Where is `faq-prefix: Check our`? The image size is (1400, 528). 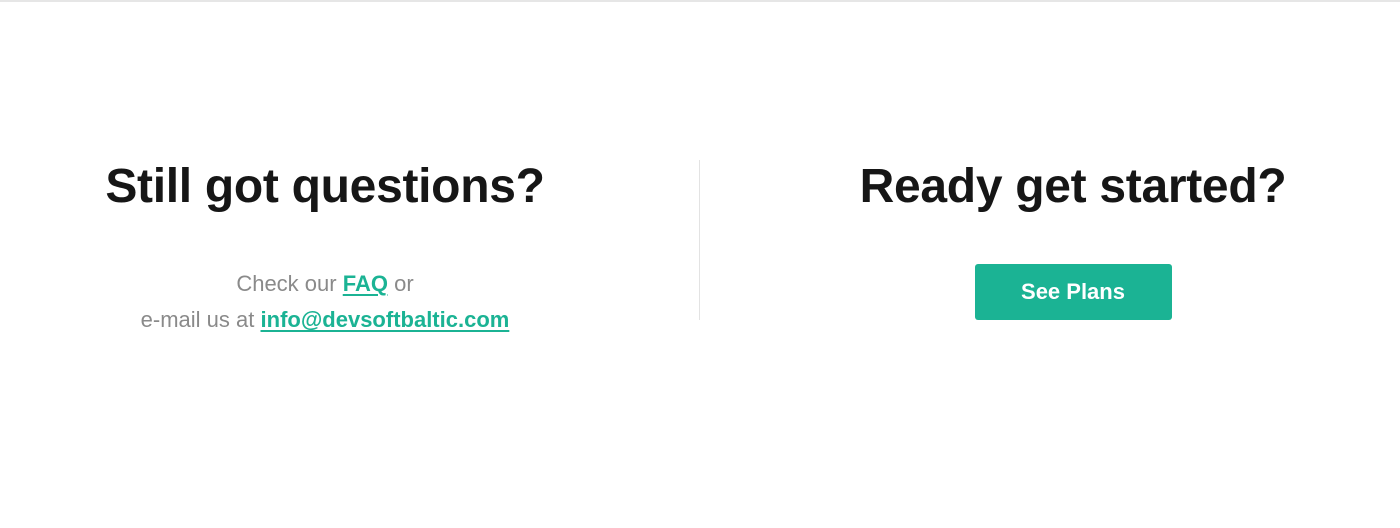
faq-prefix: Check our is located at coordinates (286, 283).